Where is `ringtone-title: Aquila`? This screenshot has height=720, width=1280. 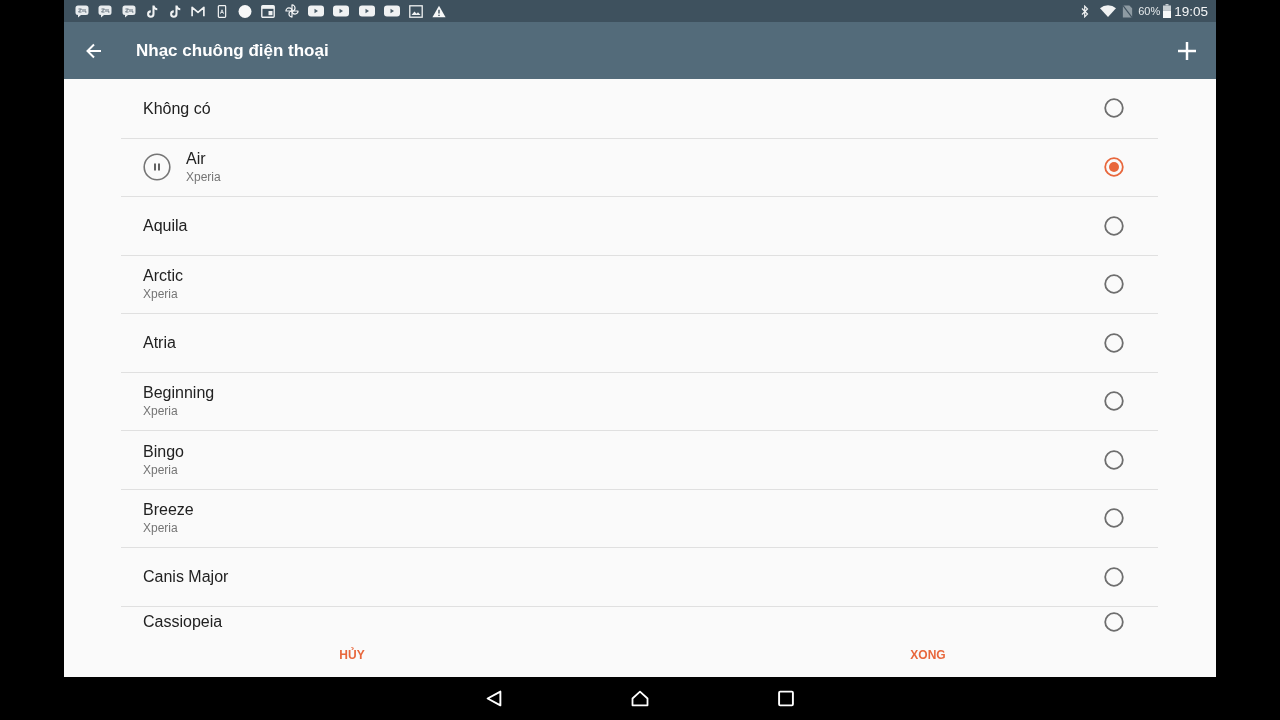 ringtone-title: Aquila is located at coordinates (165, 226).